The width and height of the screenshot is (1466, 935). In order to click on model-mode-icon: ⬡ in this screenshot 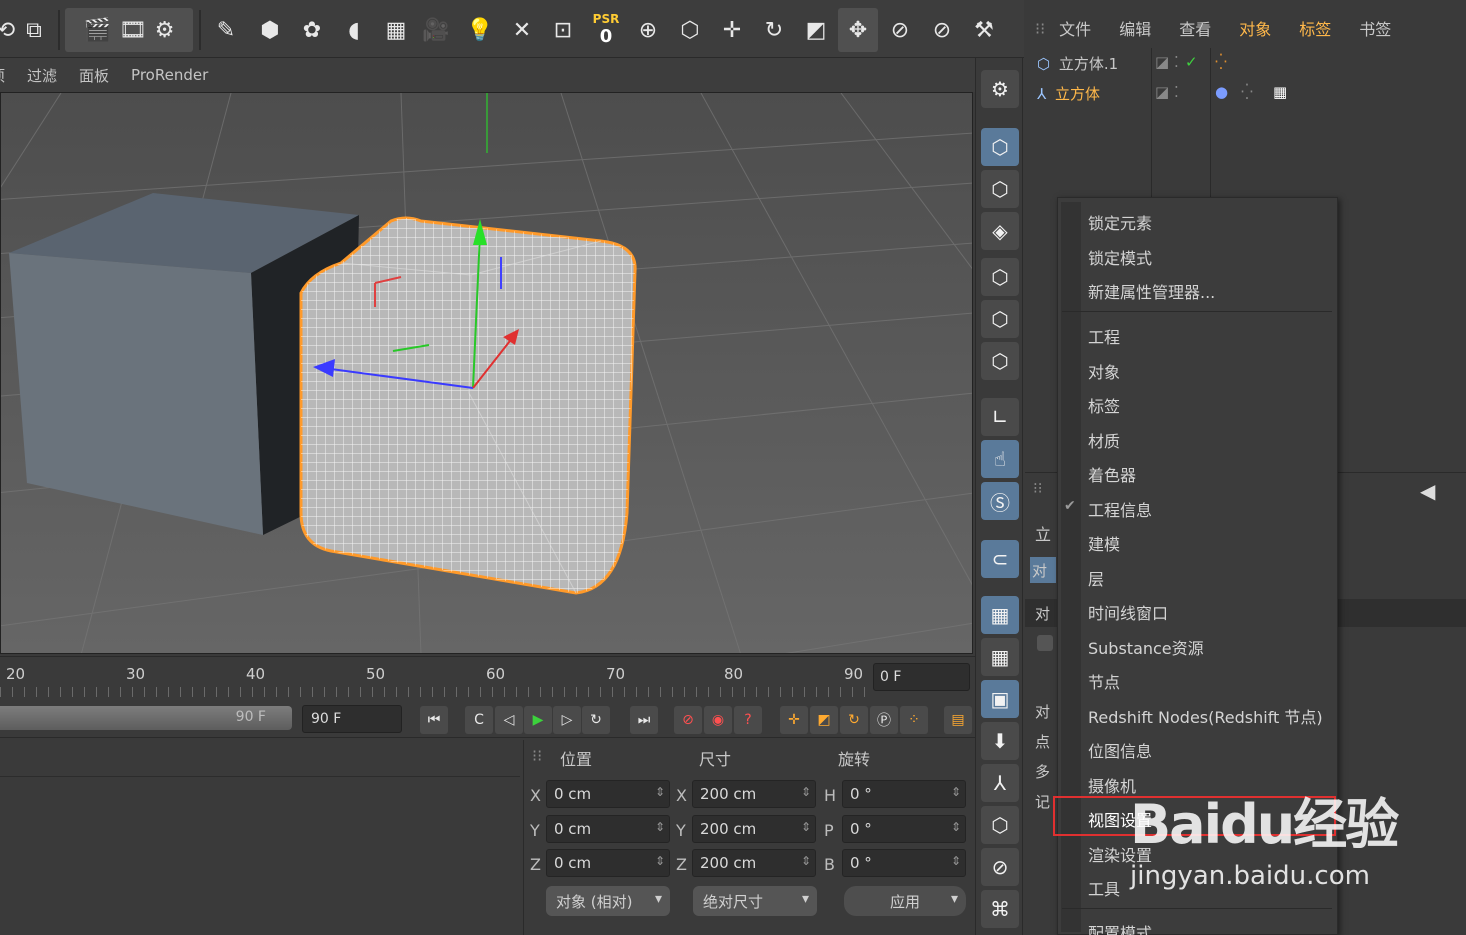, I will do `click(1000, 147)`.